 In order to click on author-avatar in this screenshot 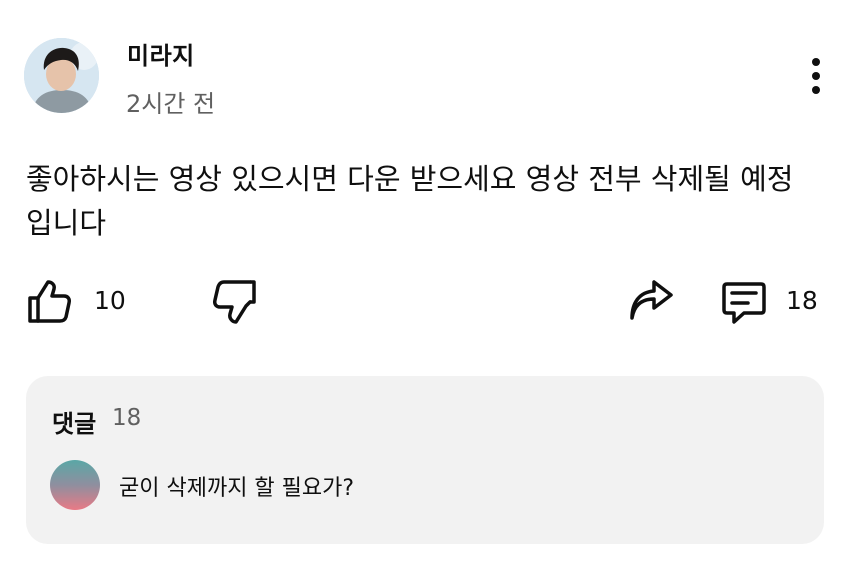, I will do `click(61, 75)`.